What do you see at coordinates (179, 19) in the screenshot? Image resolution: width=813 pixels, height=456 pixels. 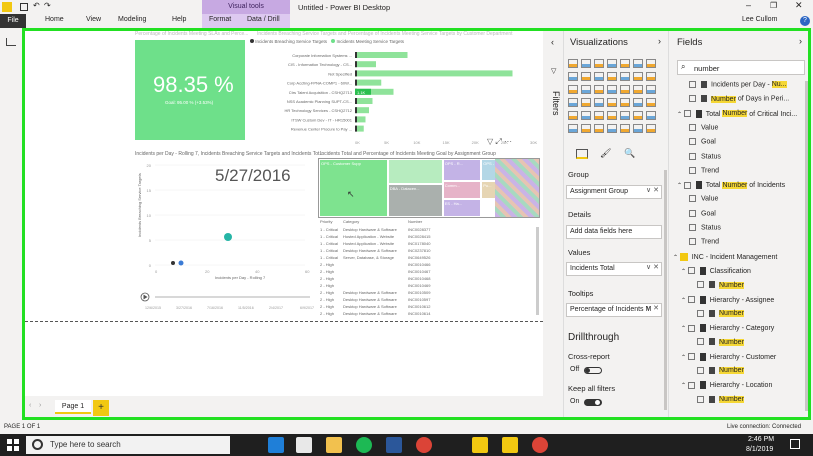 I see `tab-help: Help` at bounding box center [179, 19].